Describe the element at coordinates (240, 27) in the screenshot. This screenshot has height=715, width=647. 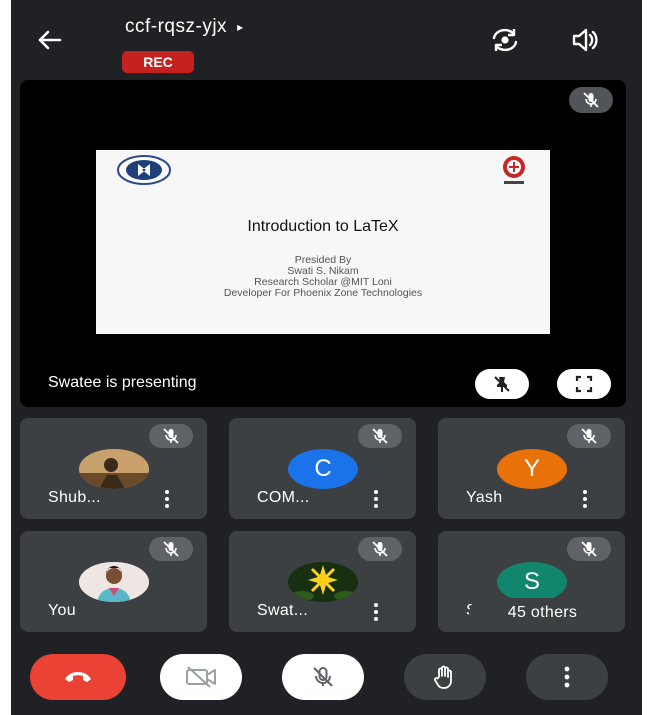
I see `meeting-info-caret-icon: ▸` at that location.